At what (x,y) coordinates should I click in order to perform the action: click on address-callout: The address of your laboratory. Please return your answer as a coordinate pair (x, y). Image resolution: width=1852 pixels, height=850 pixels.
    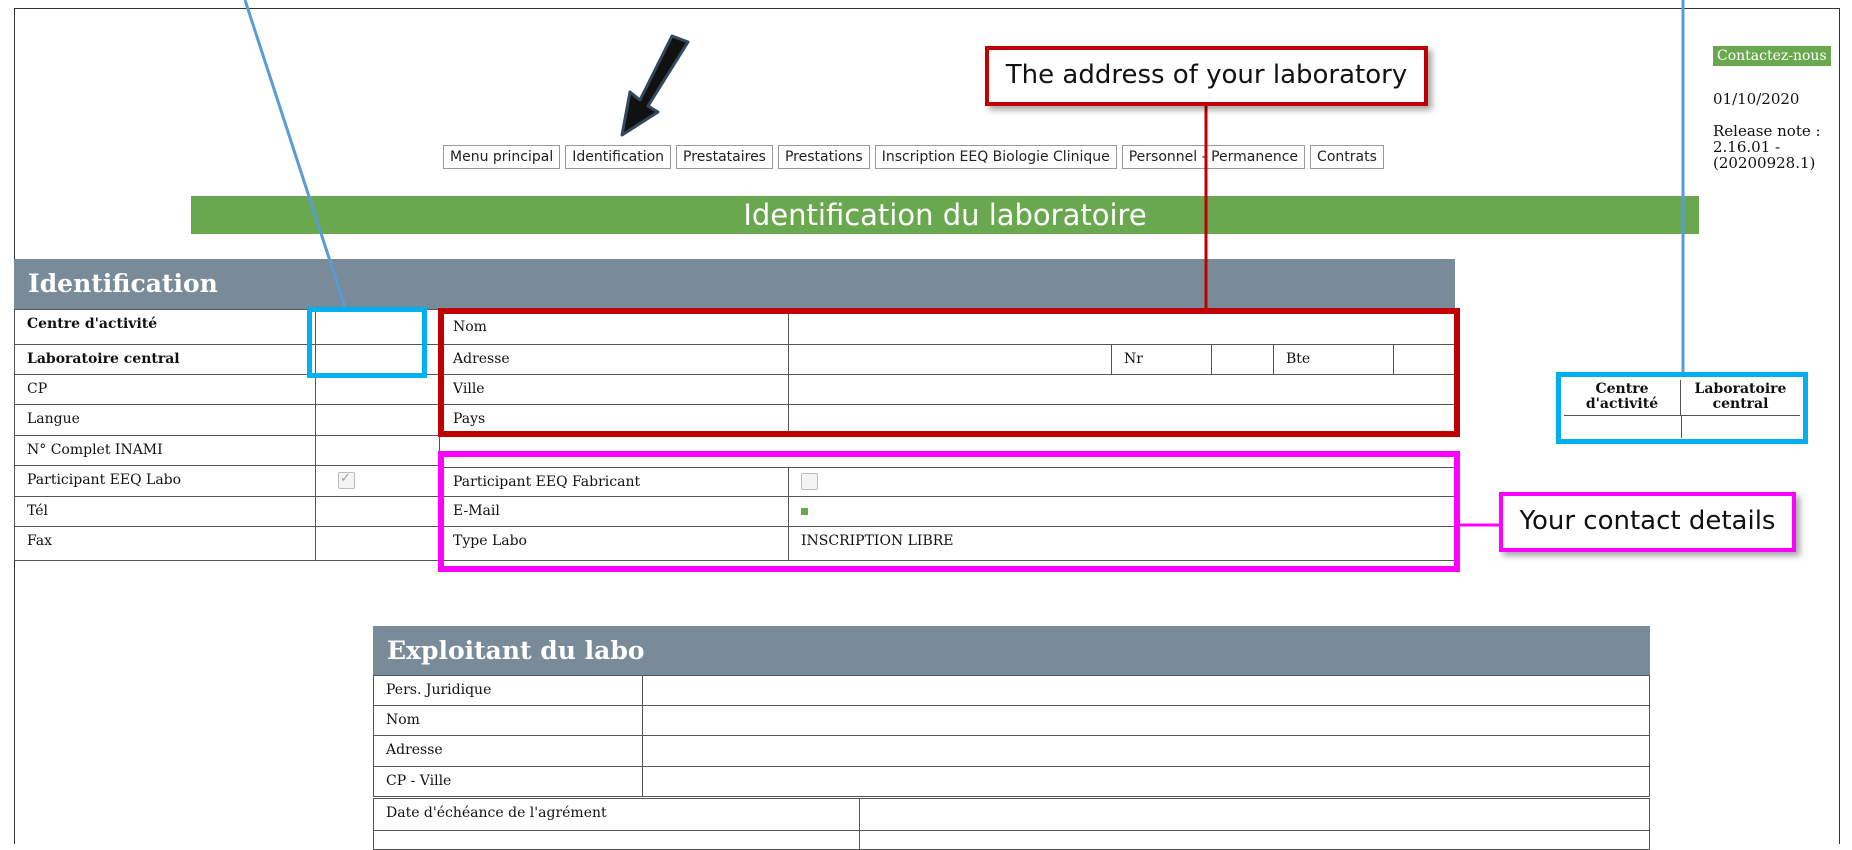
    Looking at the image, I should click on (1206, 76).